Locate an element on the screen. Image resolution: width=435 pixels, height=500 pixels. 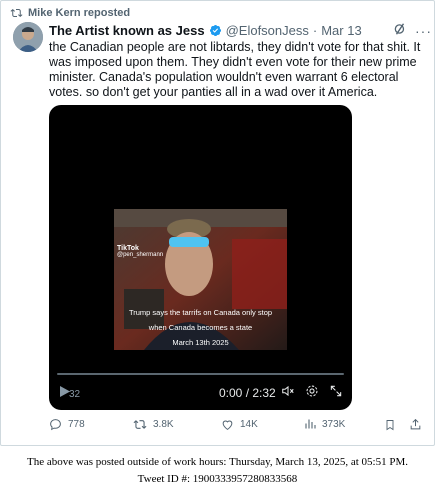
share-icon is located at coordinates (415, 424).